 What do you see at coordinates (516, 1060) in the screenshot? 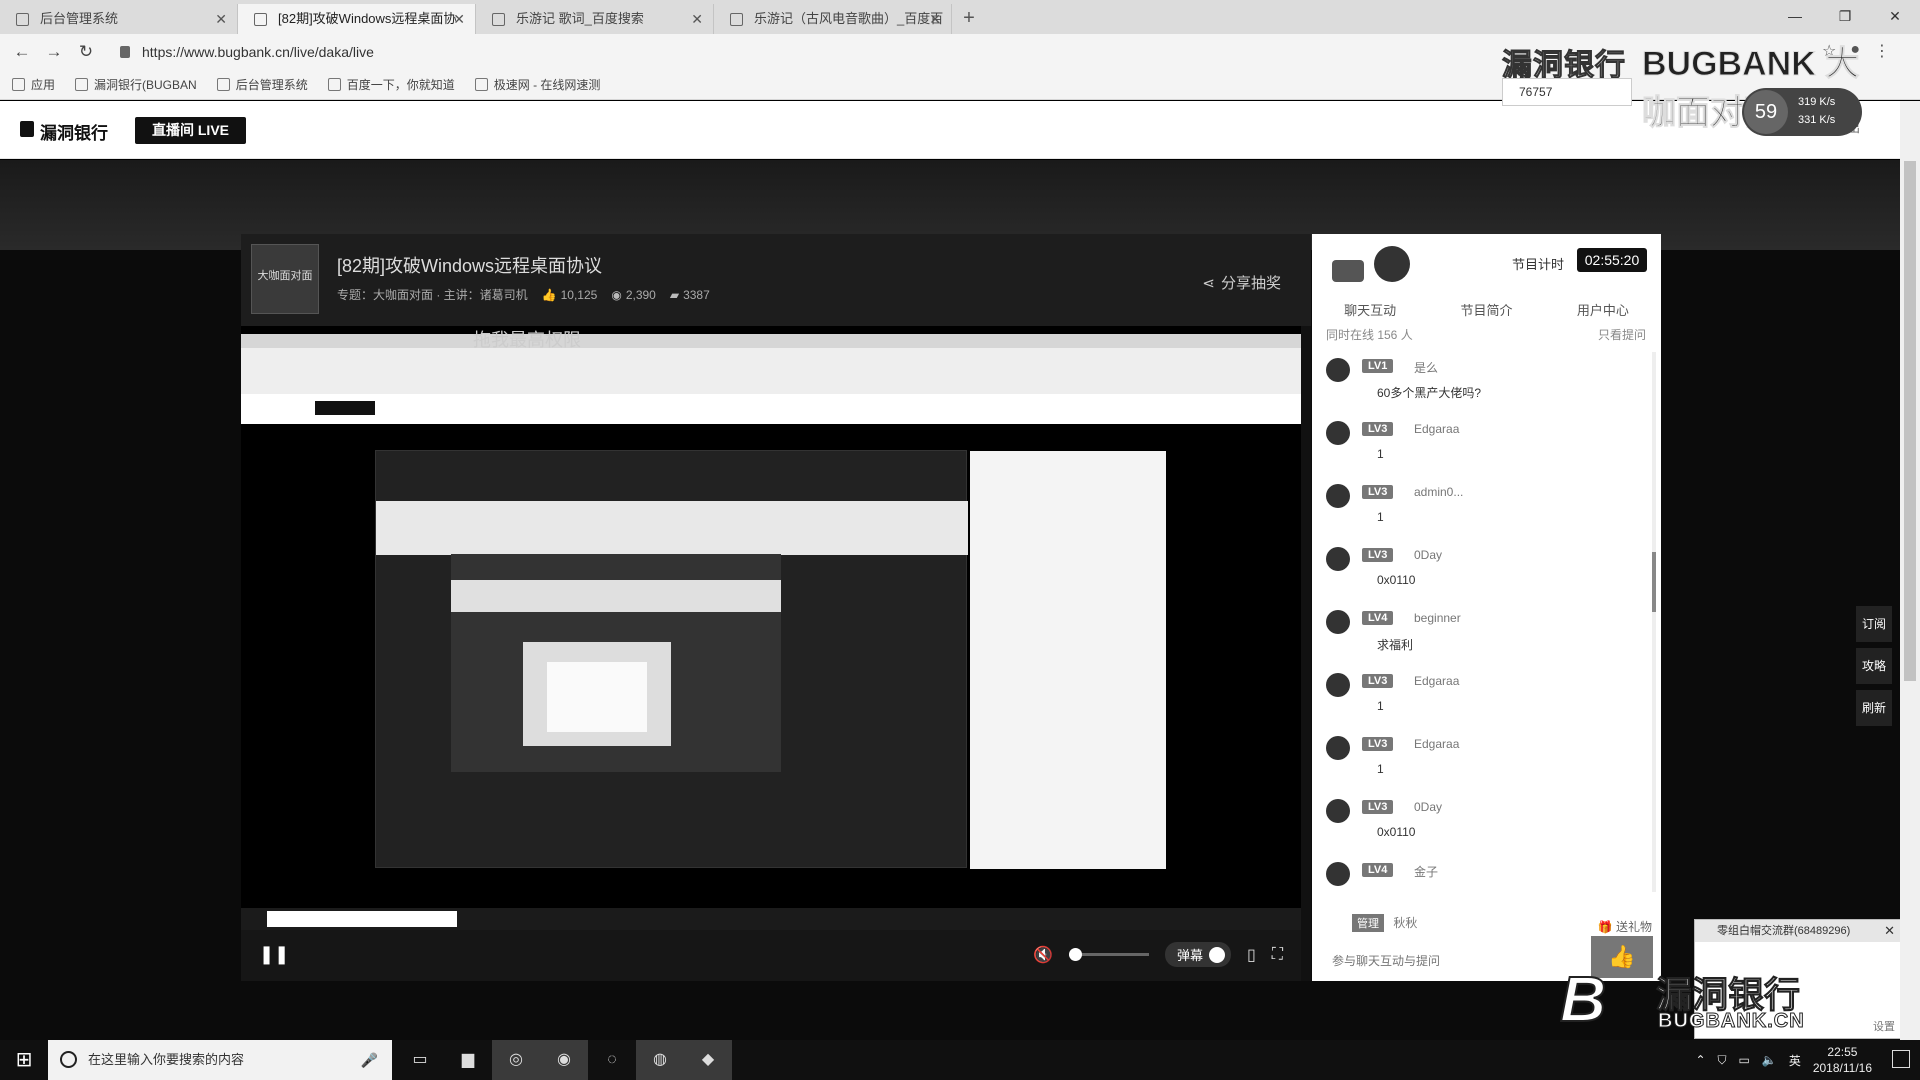
I see `chrome-icon: ◎` at bounding box center [516, 1060].